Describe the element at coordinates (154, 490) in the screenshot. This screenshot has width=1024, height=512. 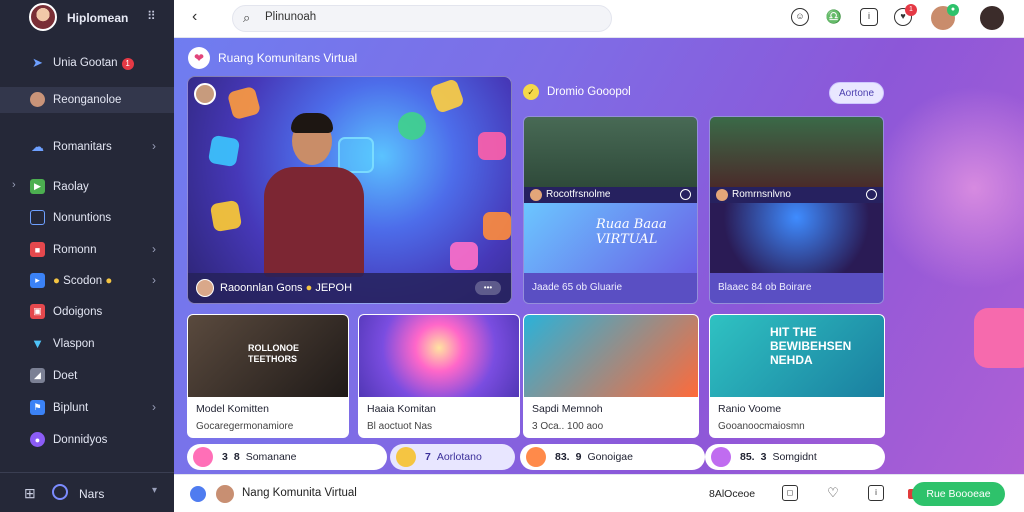
I see `chevron-down-icon: ▾` at that location.